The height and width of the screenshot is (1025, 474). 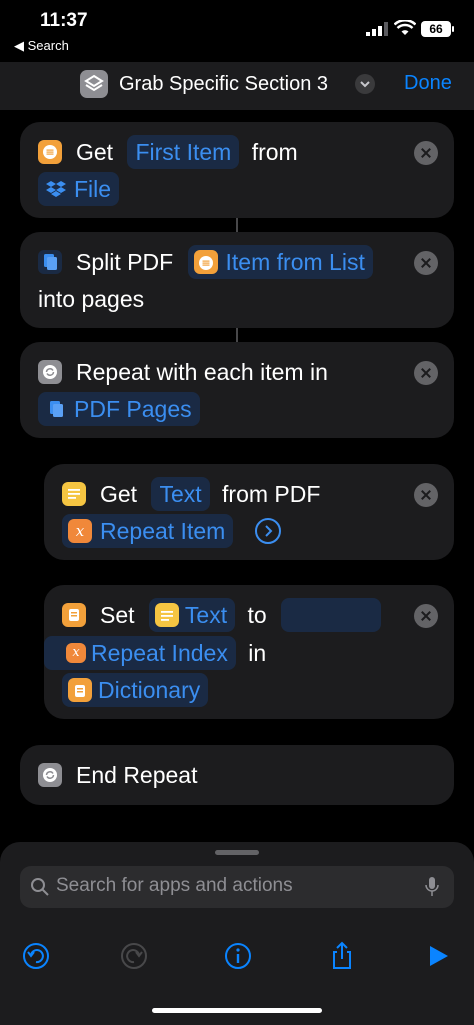 I want to click on repeat-item-label: Repeat Item, so click(x=163, y=531).